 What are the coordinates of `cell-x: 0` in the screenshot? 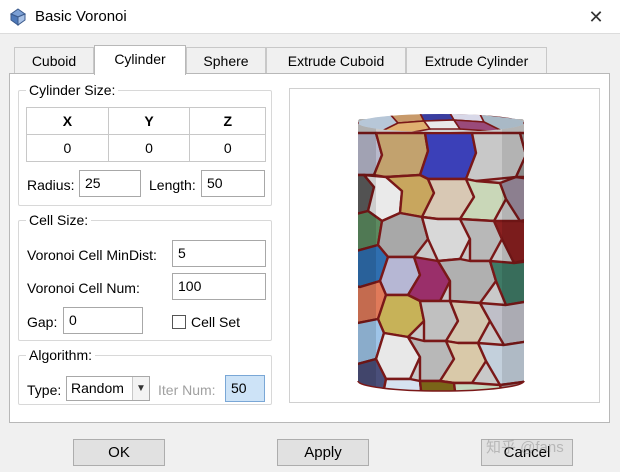 It's located at (67, 148).